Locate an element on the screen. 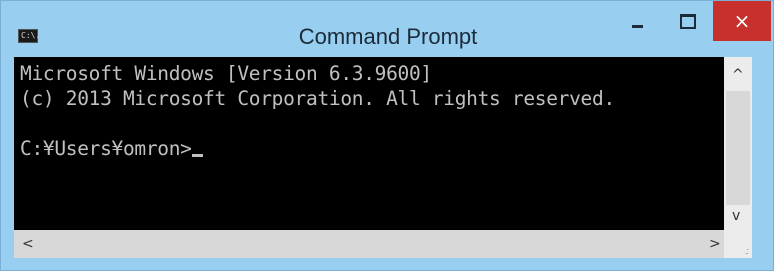 The image size is (774, 271). maximize-icon is located at coordinates (688, 21).